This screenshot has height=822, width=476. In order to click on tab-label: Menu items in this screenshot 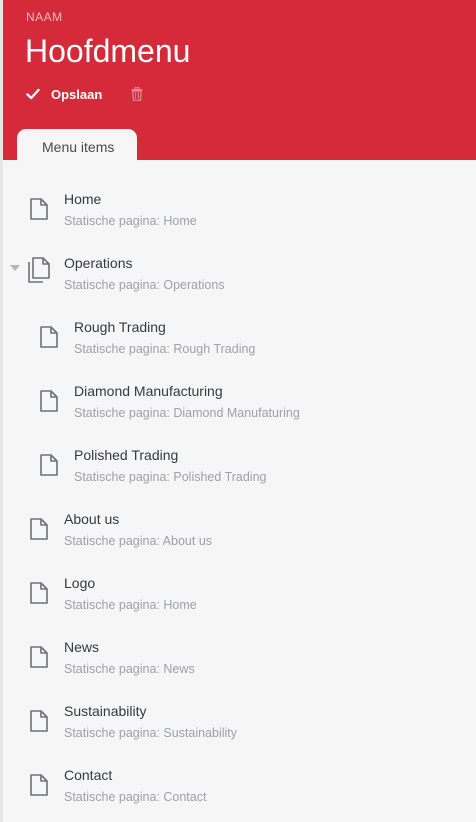, I will do `click(78, 147)`.